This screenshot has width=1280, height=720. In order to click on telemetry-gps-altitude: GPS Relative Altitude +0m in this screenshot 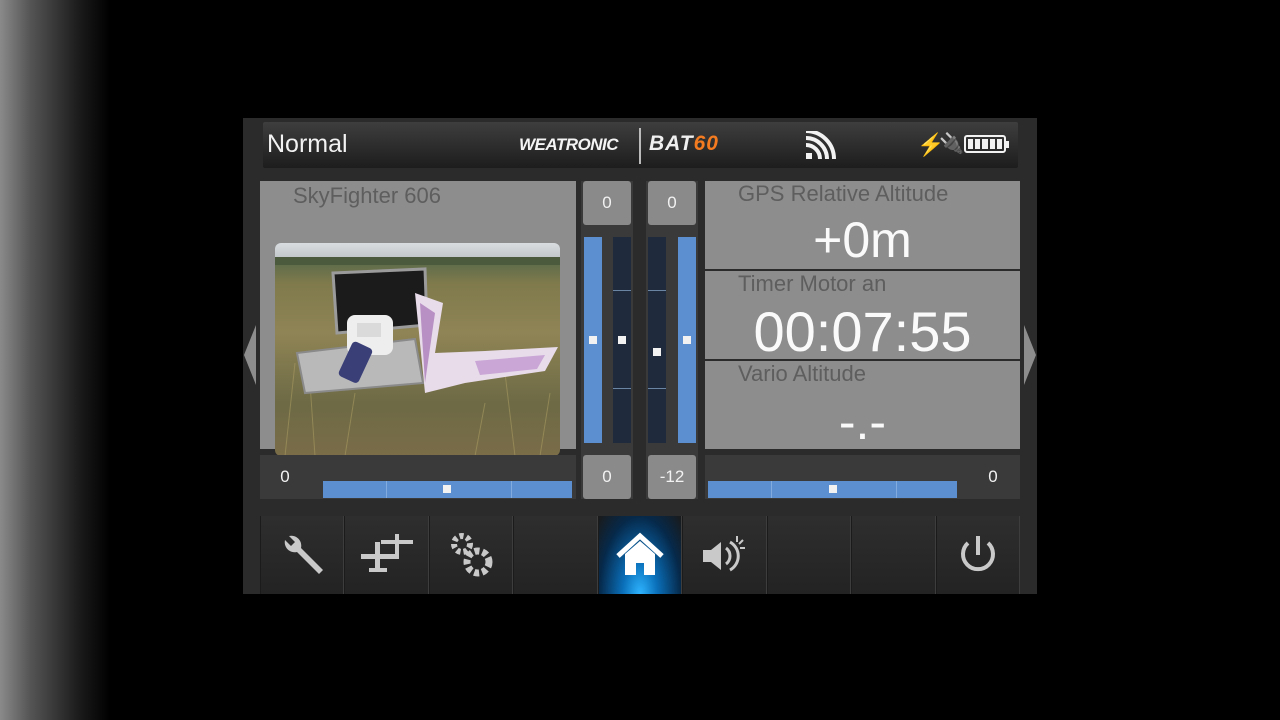, I will do `click(862, 225)`.